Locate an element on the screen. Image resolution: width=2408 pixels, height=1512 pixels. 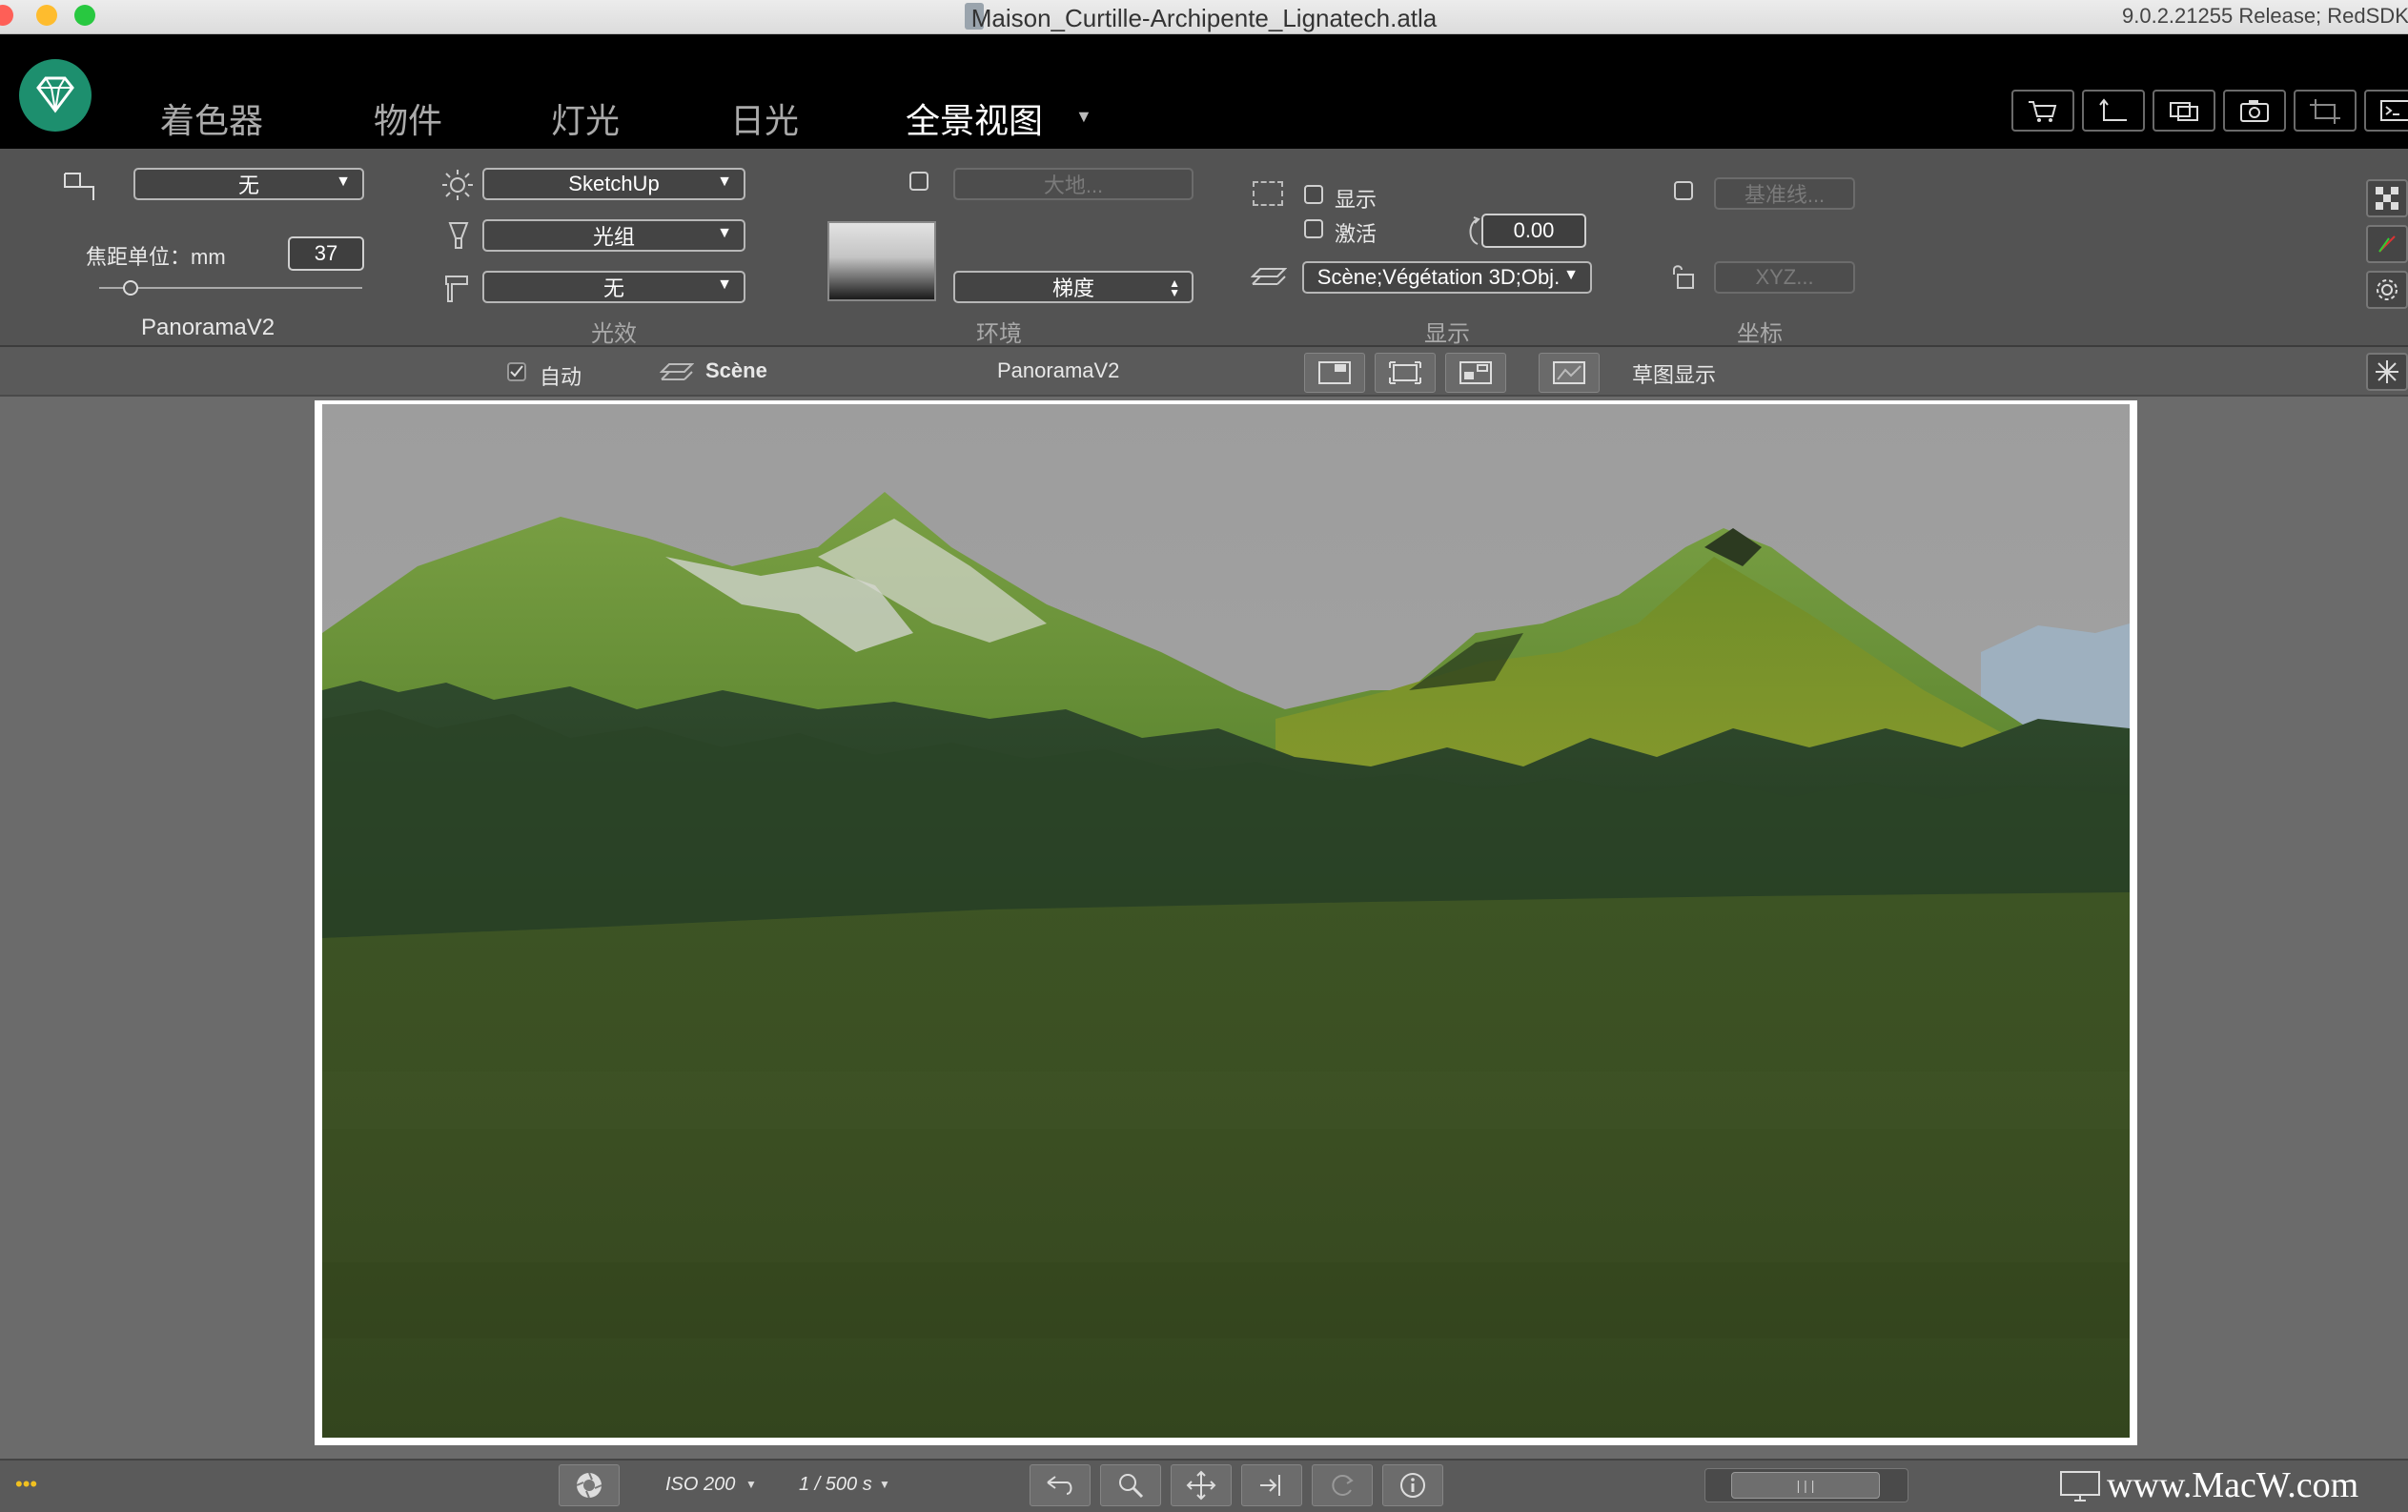
lock-icon is located at coordinates (1683, 279).